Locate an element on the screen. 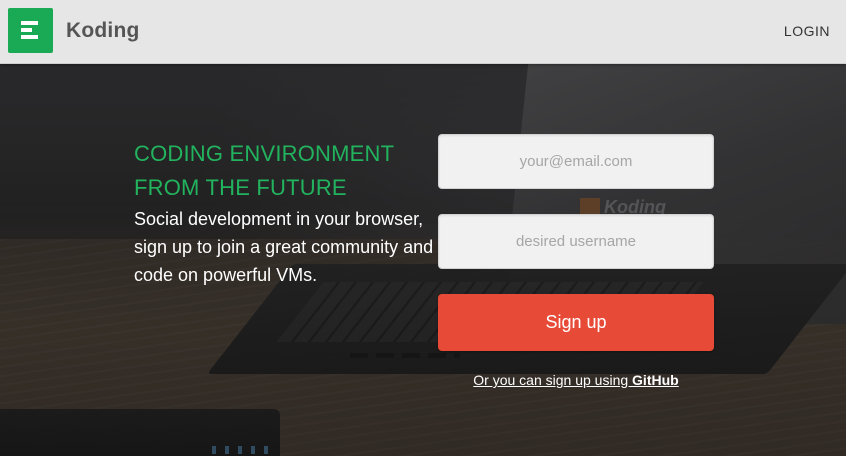 The width and height of the screenshot is (846, 456). hero-headline-line-2: FROM THE FUTURE is located at coordinates (240, 187).